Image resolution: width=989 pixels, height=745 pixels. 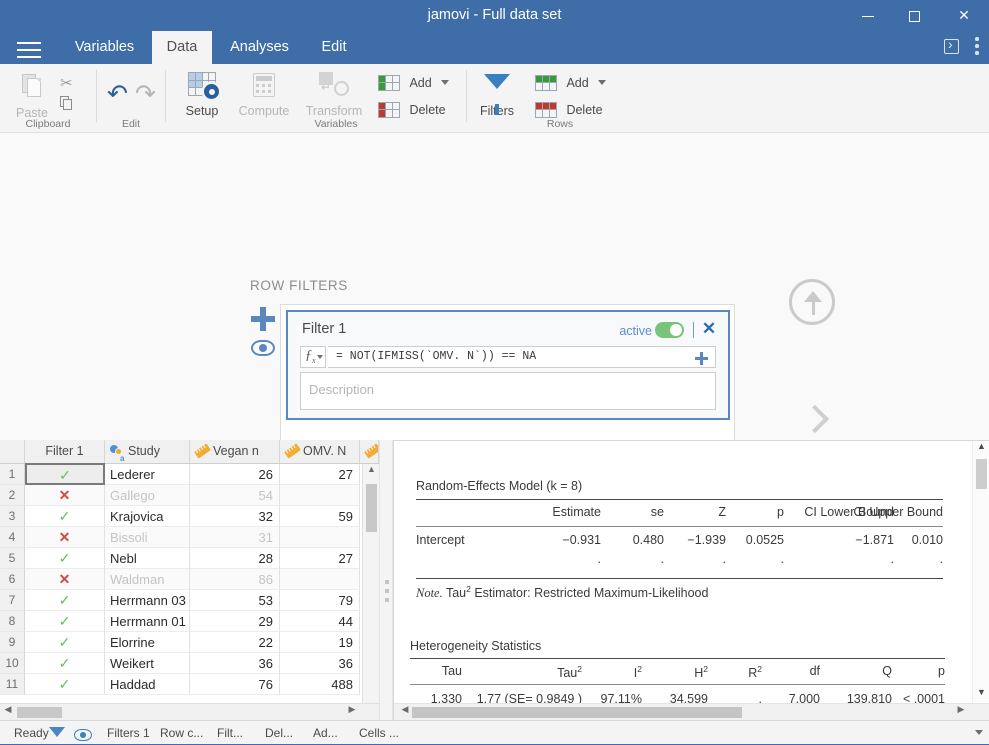 What do you see at coordinates (263, 348) in the screenshot?
I see `toggle-filter-visibility-icon` at bounding box center [263, 348].